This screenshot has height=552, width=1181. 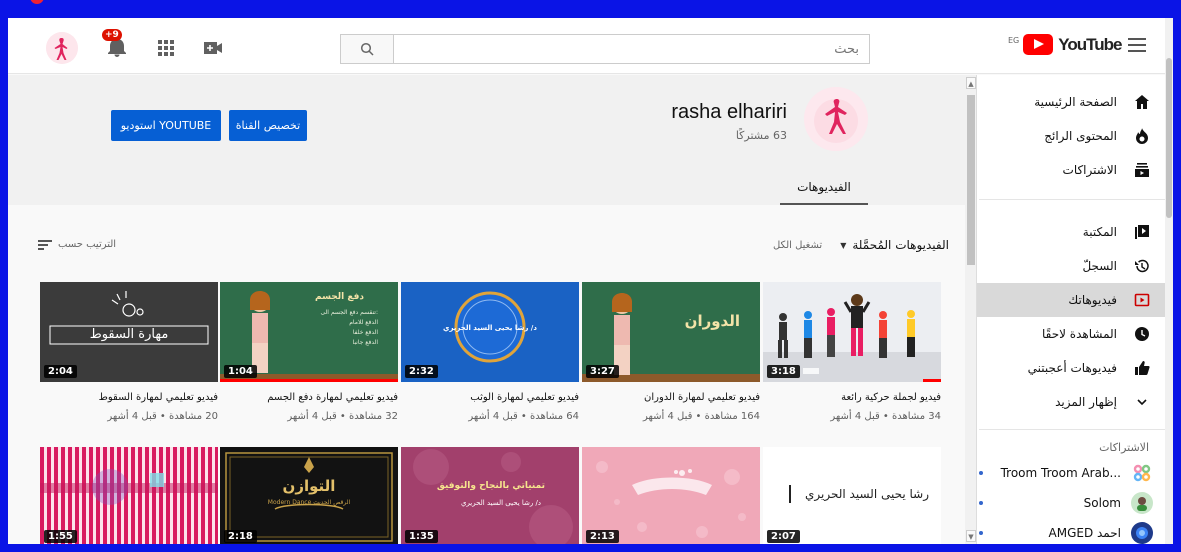 What do you see at coordinates (1142, 232) in the screenshot?
I see `library-icon` at bounding box center [1142, 232].